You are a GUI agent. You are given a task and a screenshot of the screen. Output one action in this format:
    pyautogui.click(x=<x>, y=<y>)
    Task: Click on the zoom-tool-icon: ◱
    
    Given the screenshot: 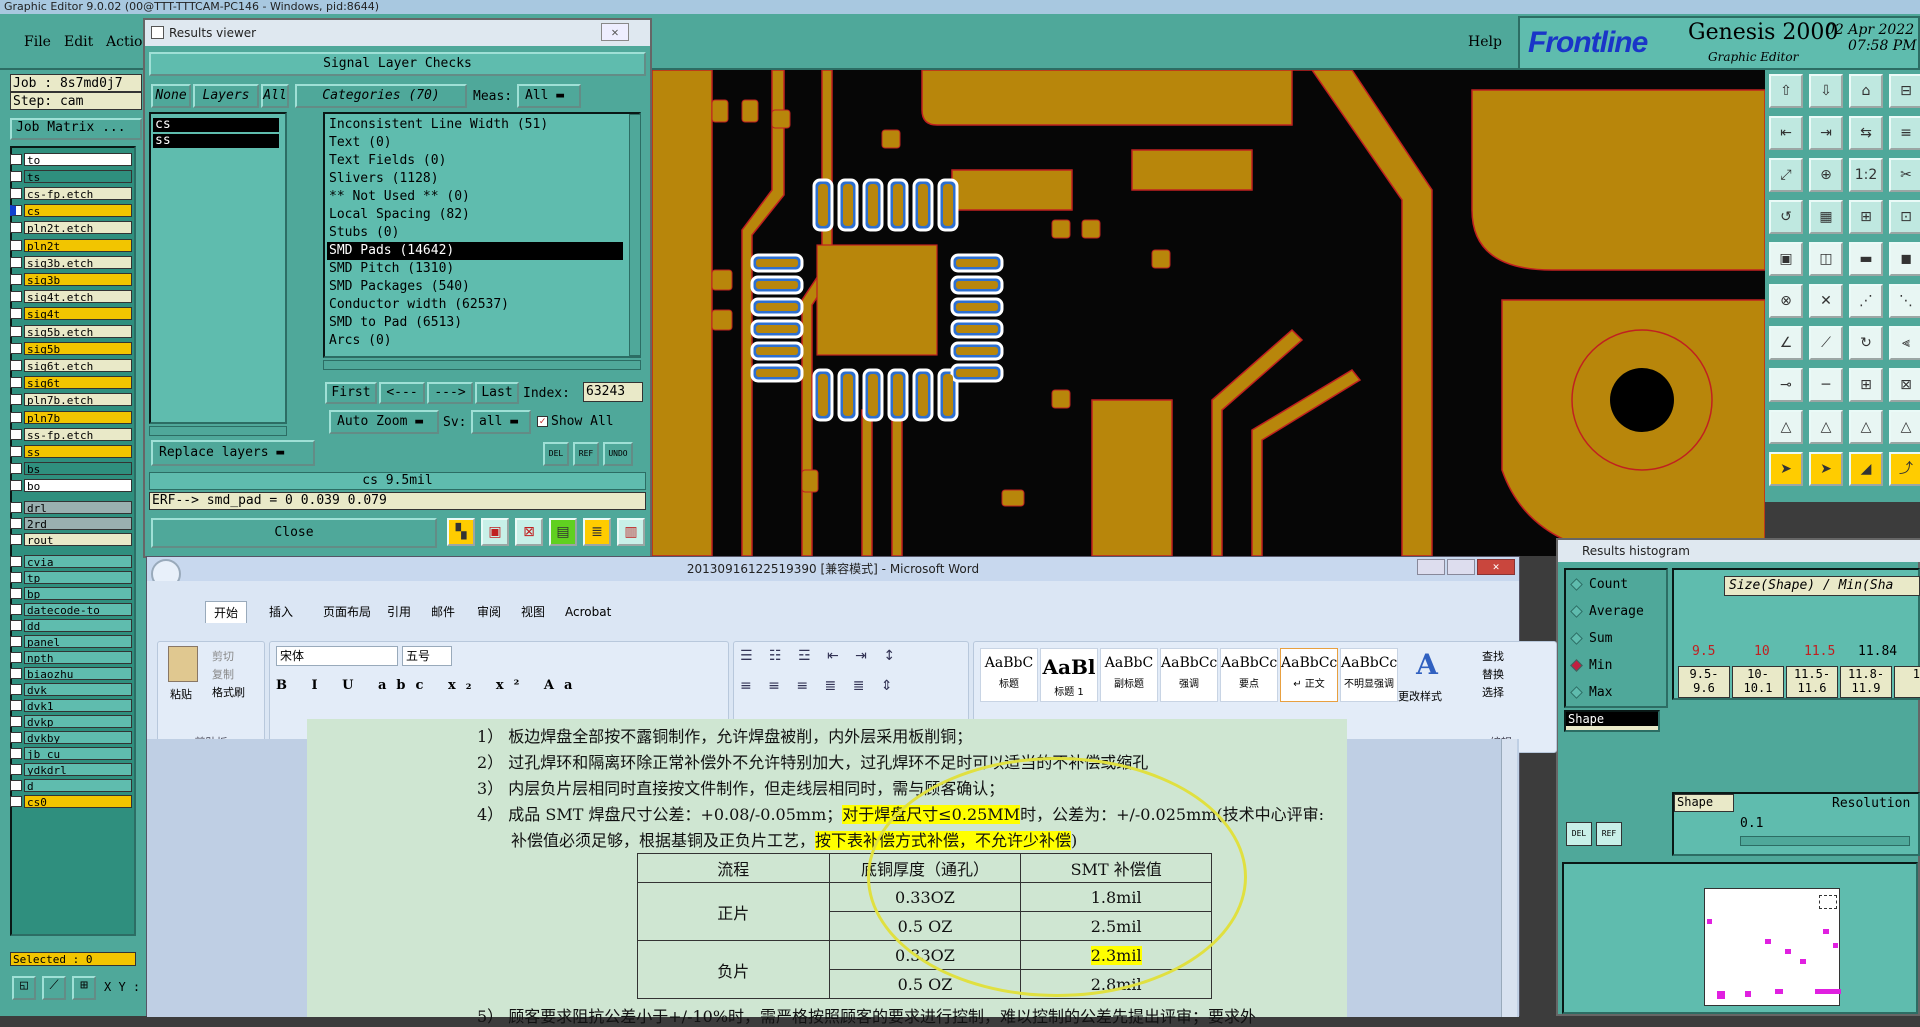 What is the action you would take?
    pyautogui.click(x=24, y=988)
    